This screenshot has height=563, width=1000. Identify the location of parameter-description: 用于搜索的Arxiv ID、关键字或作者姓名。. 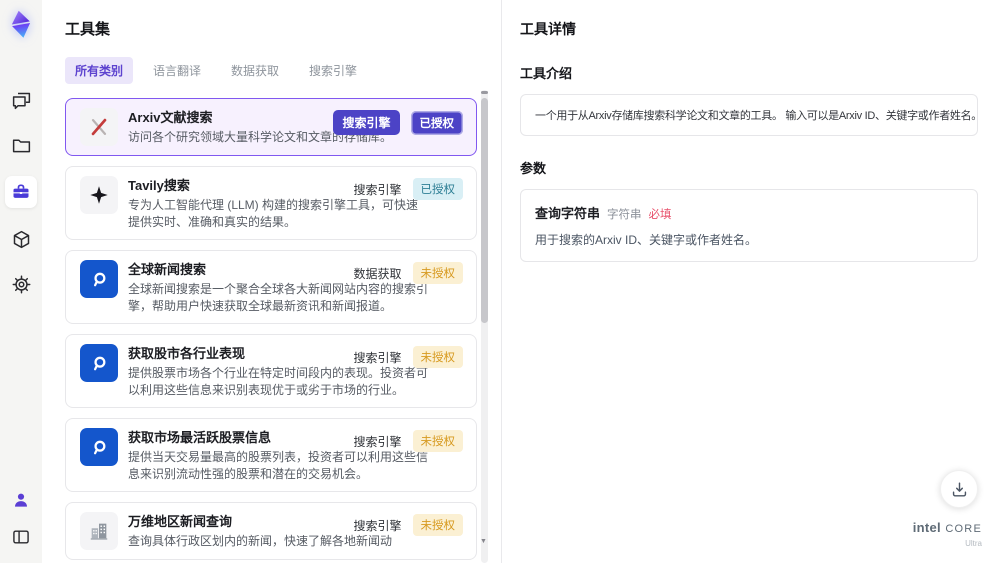
(646, 240).